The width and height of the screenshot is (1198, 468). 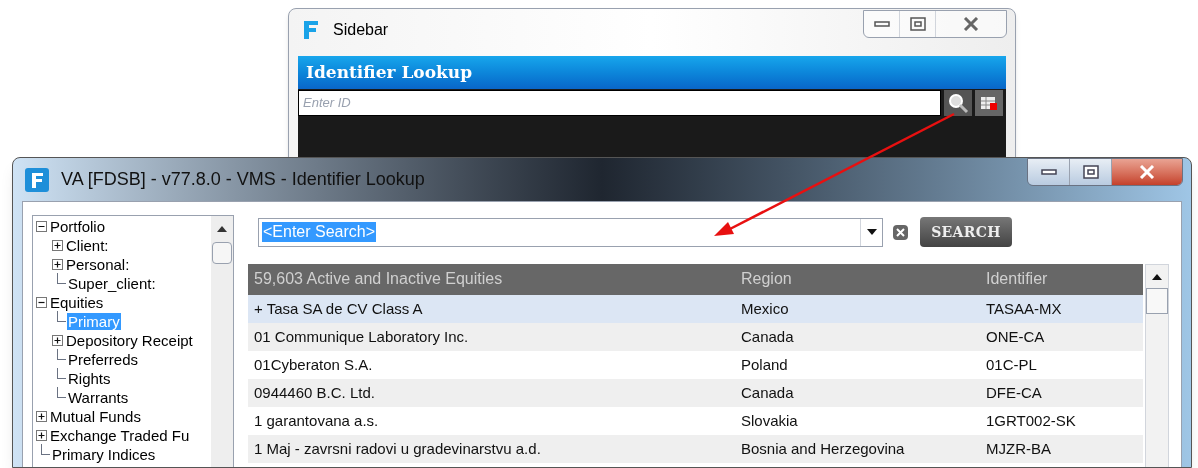 What do you see at coordinates (314, 392) in the screenshot?
I see `table-cell-text: 0944460 B.C. Ltd.` at bounding box center [314, 392].